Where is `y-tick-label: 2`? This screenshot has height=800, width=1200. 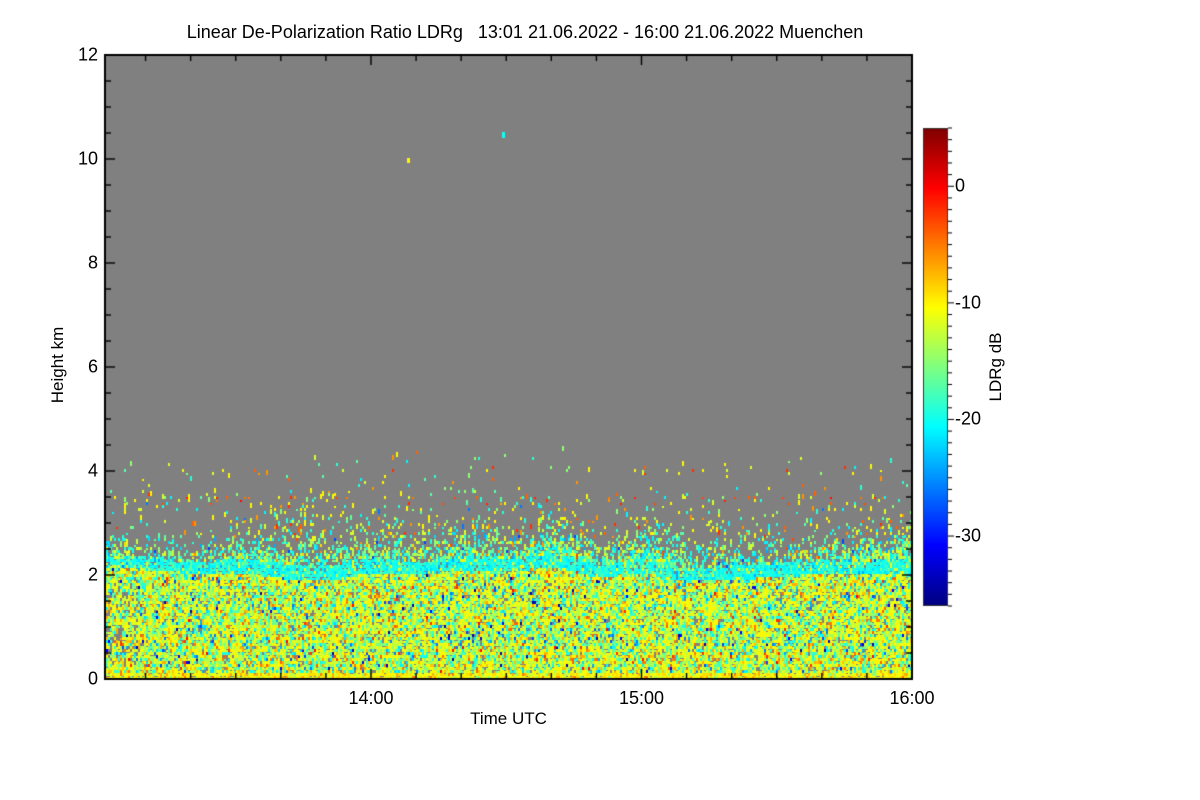
y-tick-label: 2 is located at coordinates (92, 574).